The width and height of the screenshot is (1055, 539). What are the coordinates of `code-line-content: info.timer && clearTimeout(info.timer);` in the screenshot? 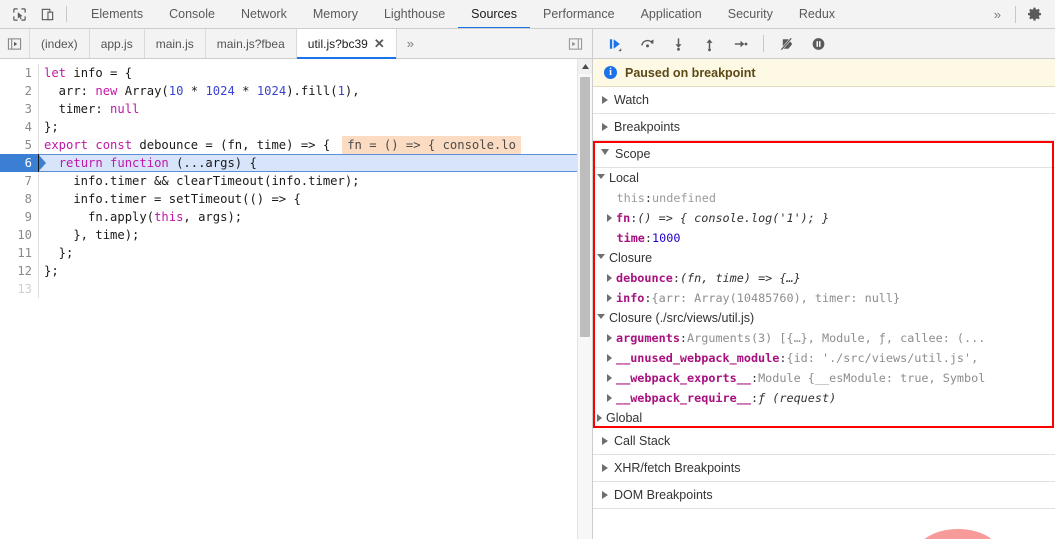 It's located at (308, 181).